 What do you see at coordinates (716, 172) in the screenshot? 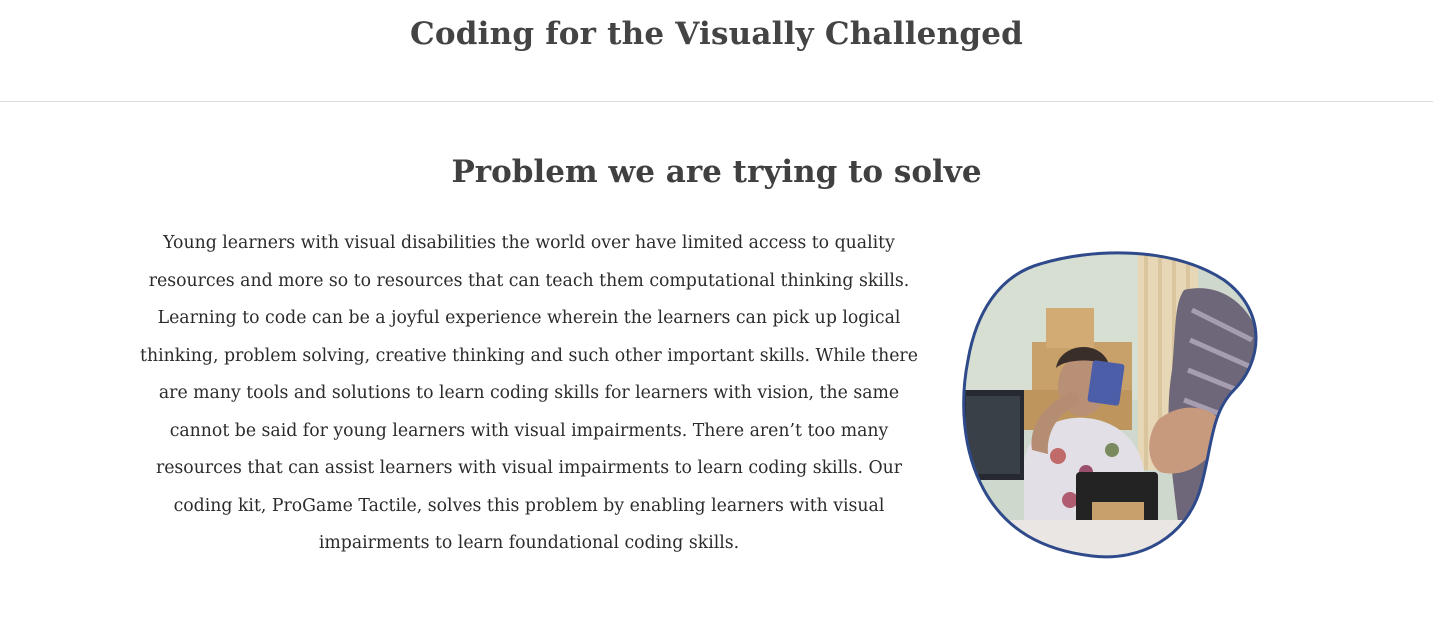
I see `section-heading: Problem we are trying to solve` at bounding box center [716, 172].